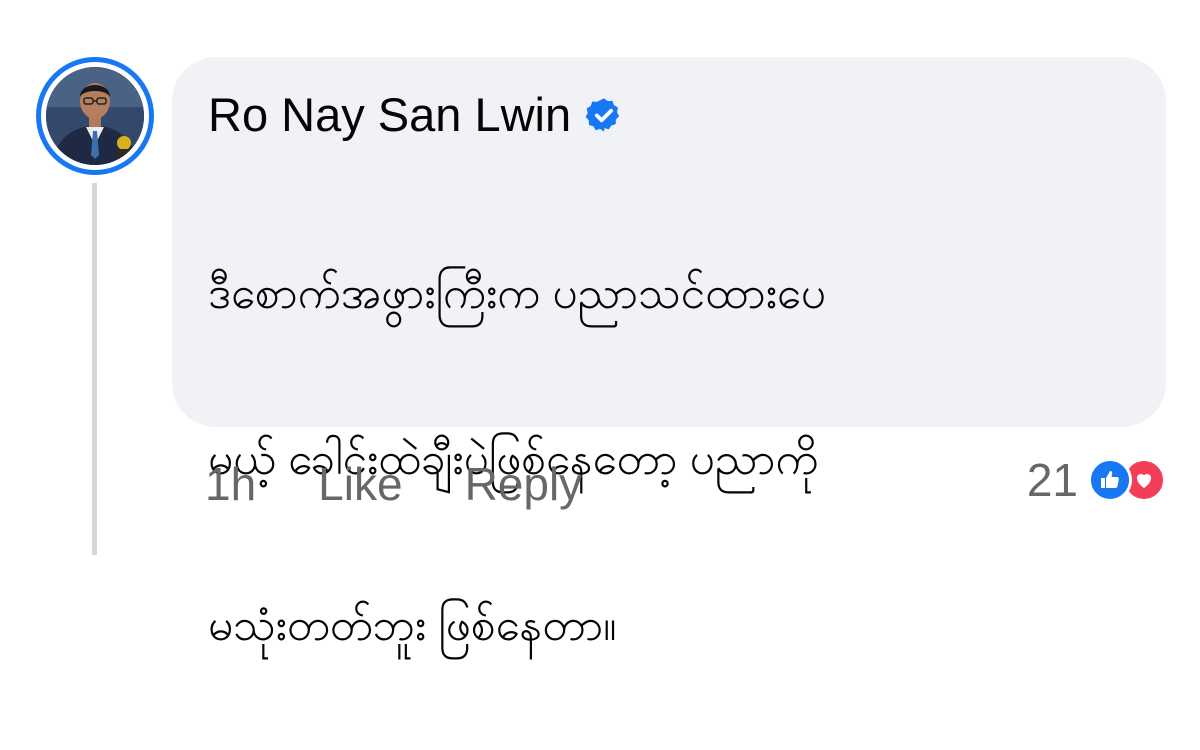 This screenshot has height=750, width=1200. I want to click on comment-actions: 1h Like Reply, so click(393, 484).